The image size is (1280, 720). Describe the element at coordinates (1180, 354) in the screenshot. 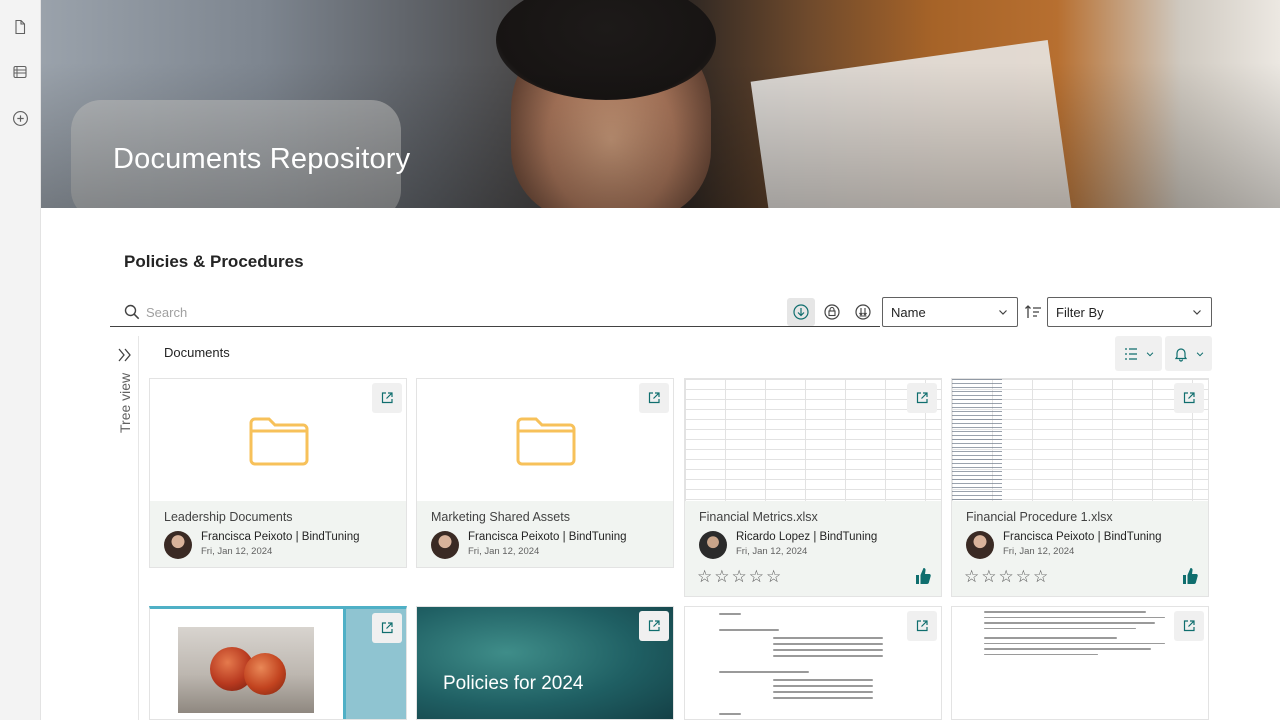

I see `bell-icon` at that location.